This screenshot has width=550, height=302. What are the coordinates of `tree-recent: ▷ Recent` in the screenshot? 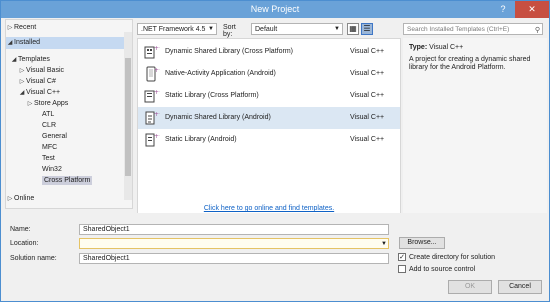 It's located at (65, 28).